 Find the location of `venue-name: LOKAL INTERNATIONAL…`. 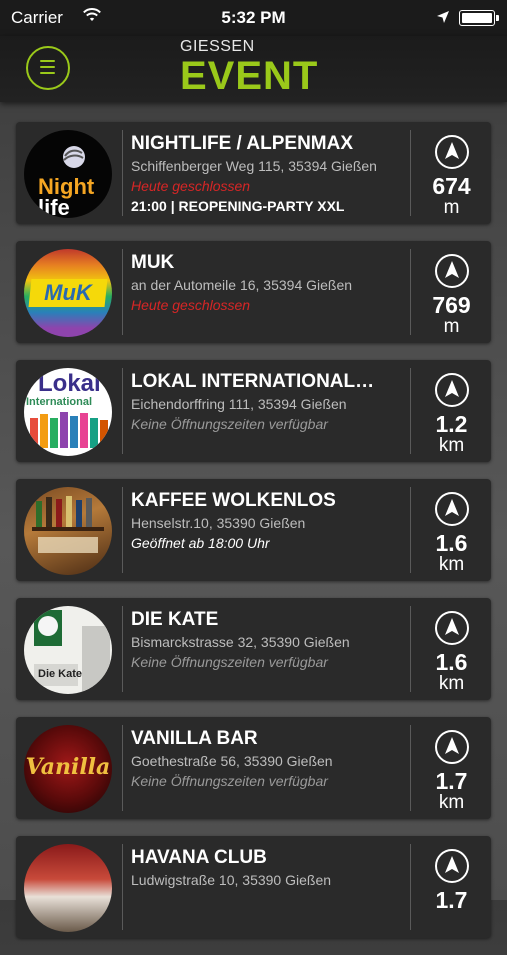

venue-name: LOKAL INTERNATIONAL… is located at coordinates (253, 381).